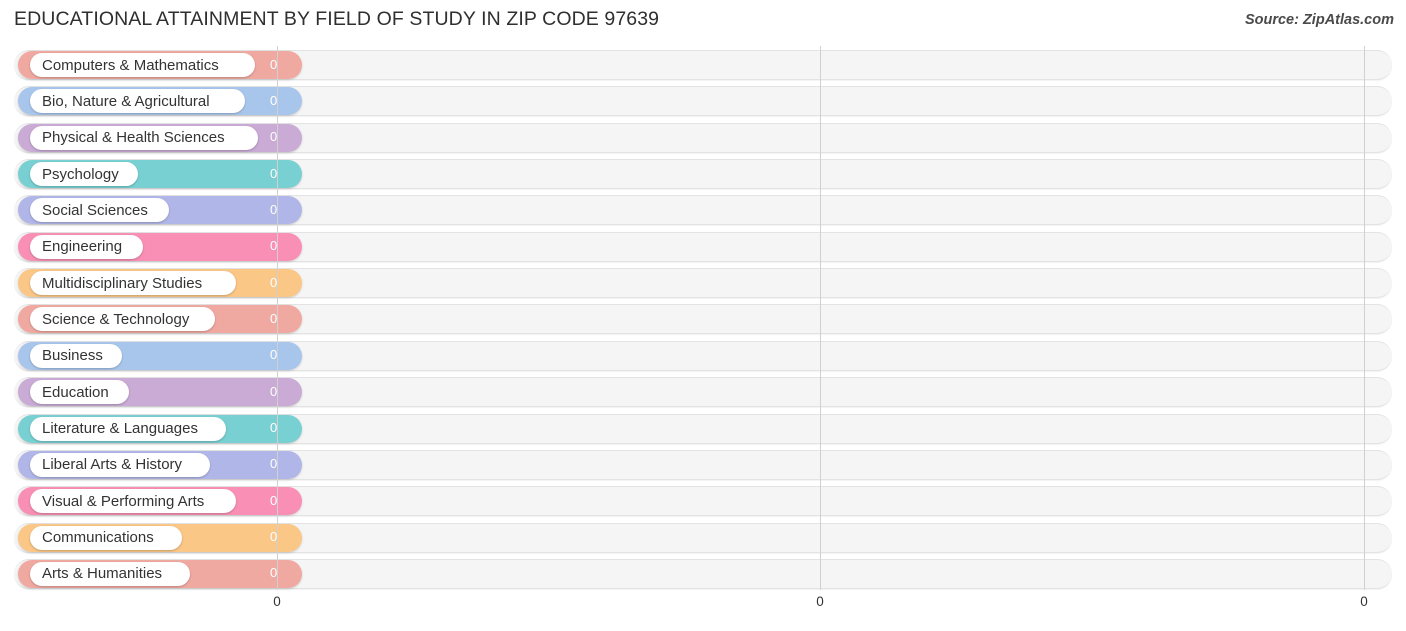 The height and width of the screenshot is (631, 1406). Describe the element at coordinates (703, 101) in the screenshot. I see `bar-row: 0 Bio, Nature & Agricultural` at that location.